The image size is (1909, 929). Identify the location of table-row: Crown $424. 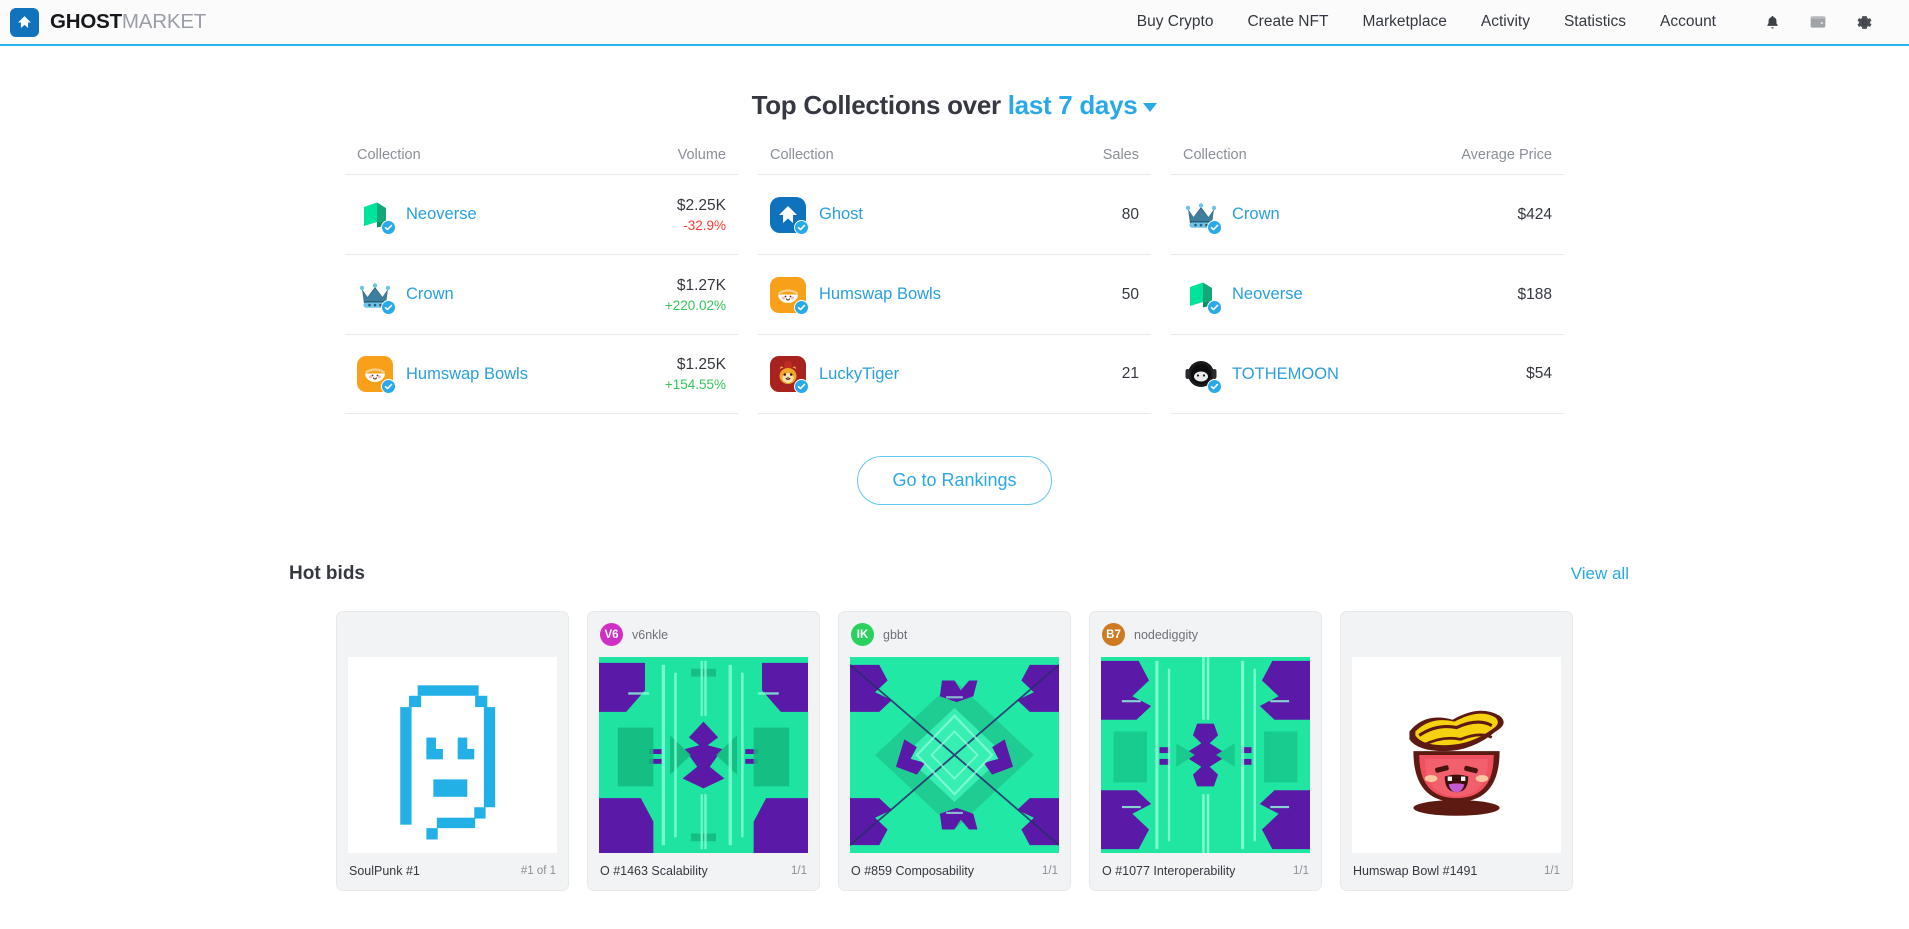
(1367, 214).